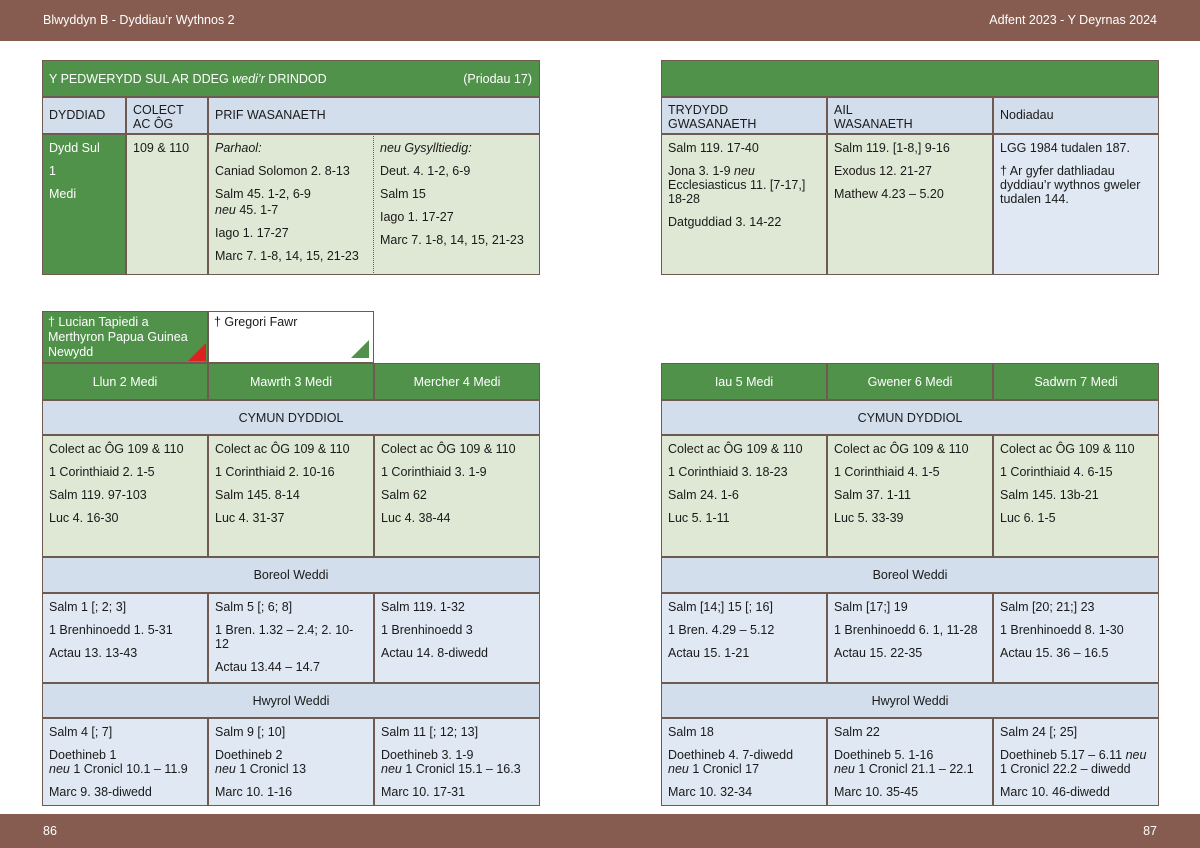 The width and height of the screenshot is (1200, 848). What do you see at coordinates (291, 700) in the screenshot?
I see `evening-prayer-header-left: Hwyrol Weddi` at bounding box center [291, 700].